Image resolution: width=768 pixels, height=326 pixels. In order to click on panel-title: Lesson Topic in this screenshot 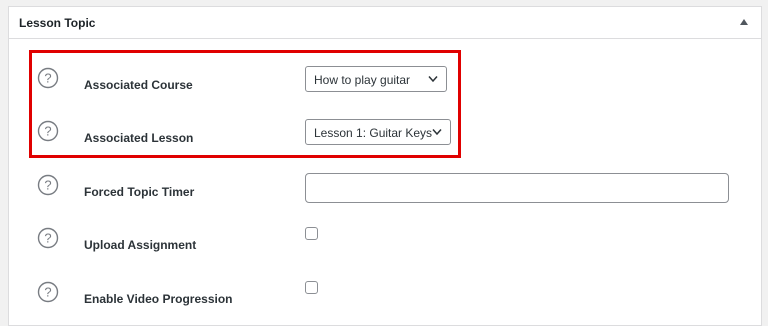, I will do `click(57, 23)`.